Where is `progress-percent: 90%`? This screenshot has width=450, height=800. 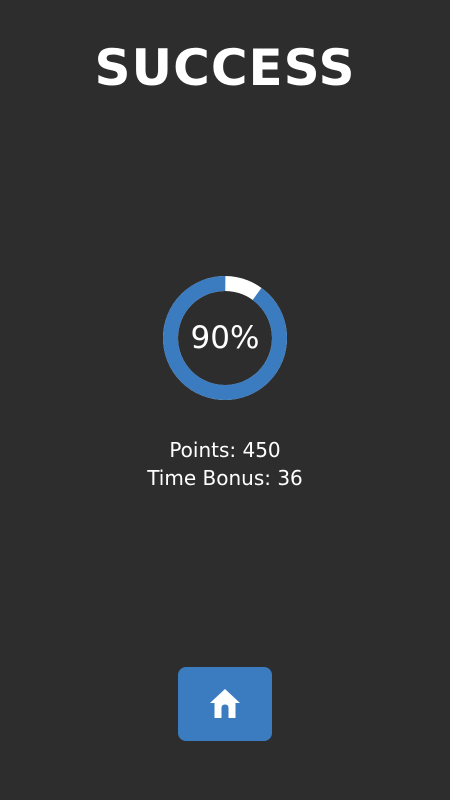 progress-percent: 90% is located at coordinates (225, 338).